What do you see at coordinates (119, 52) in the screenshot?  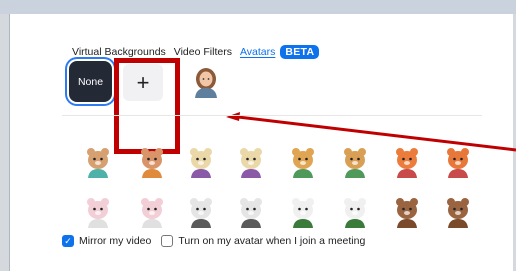 I see `tab-virtual-backgrounds: Virtual Backgrounds` at bounding box center [119, 52].